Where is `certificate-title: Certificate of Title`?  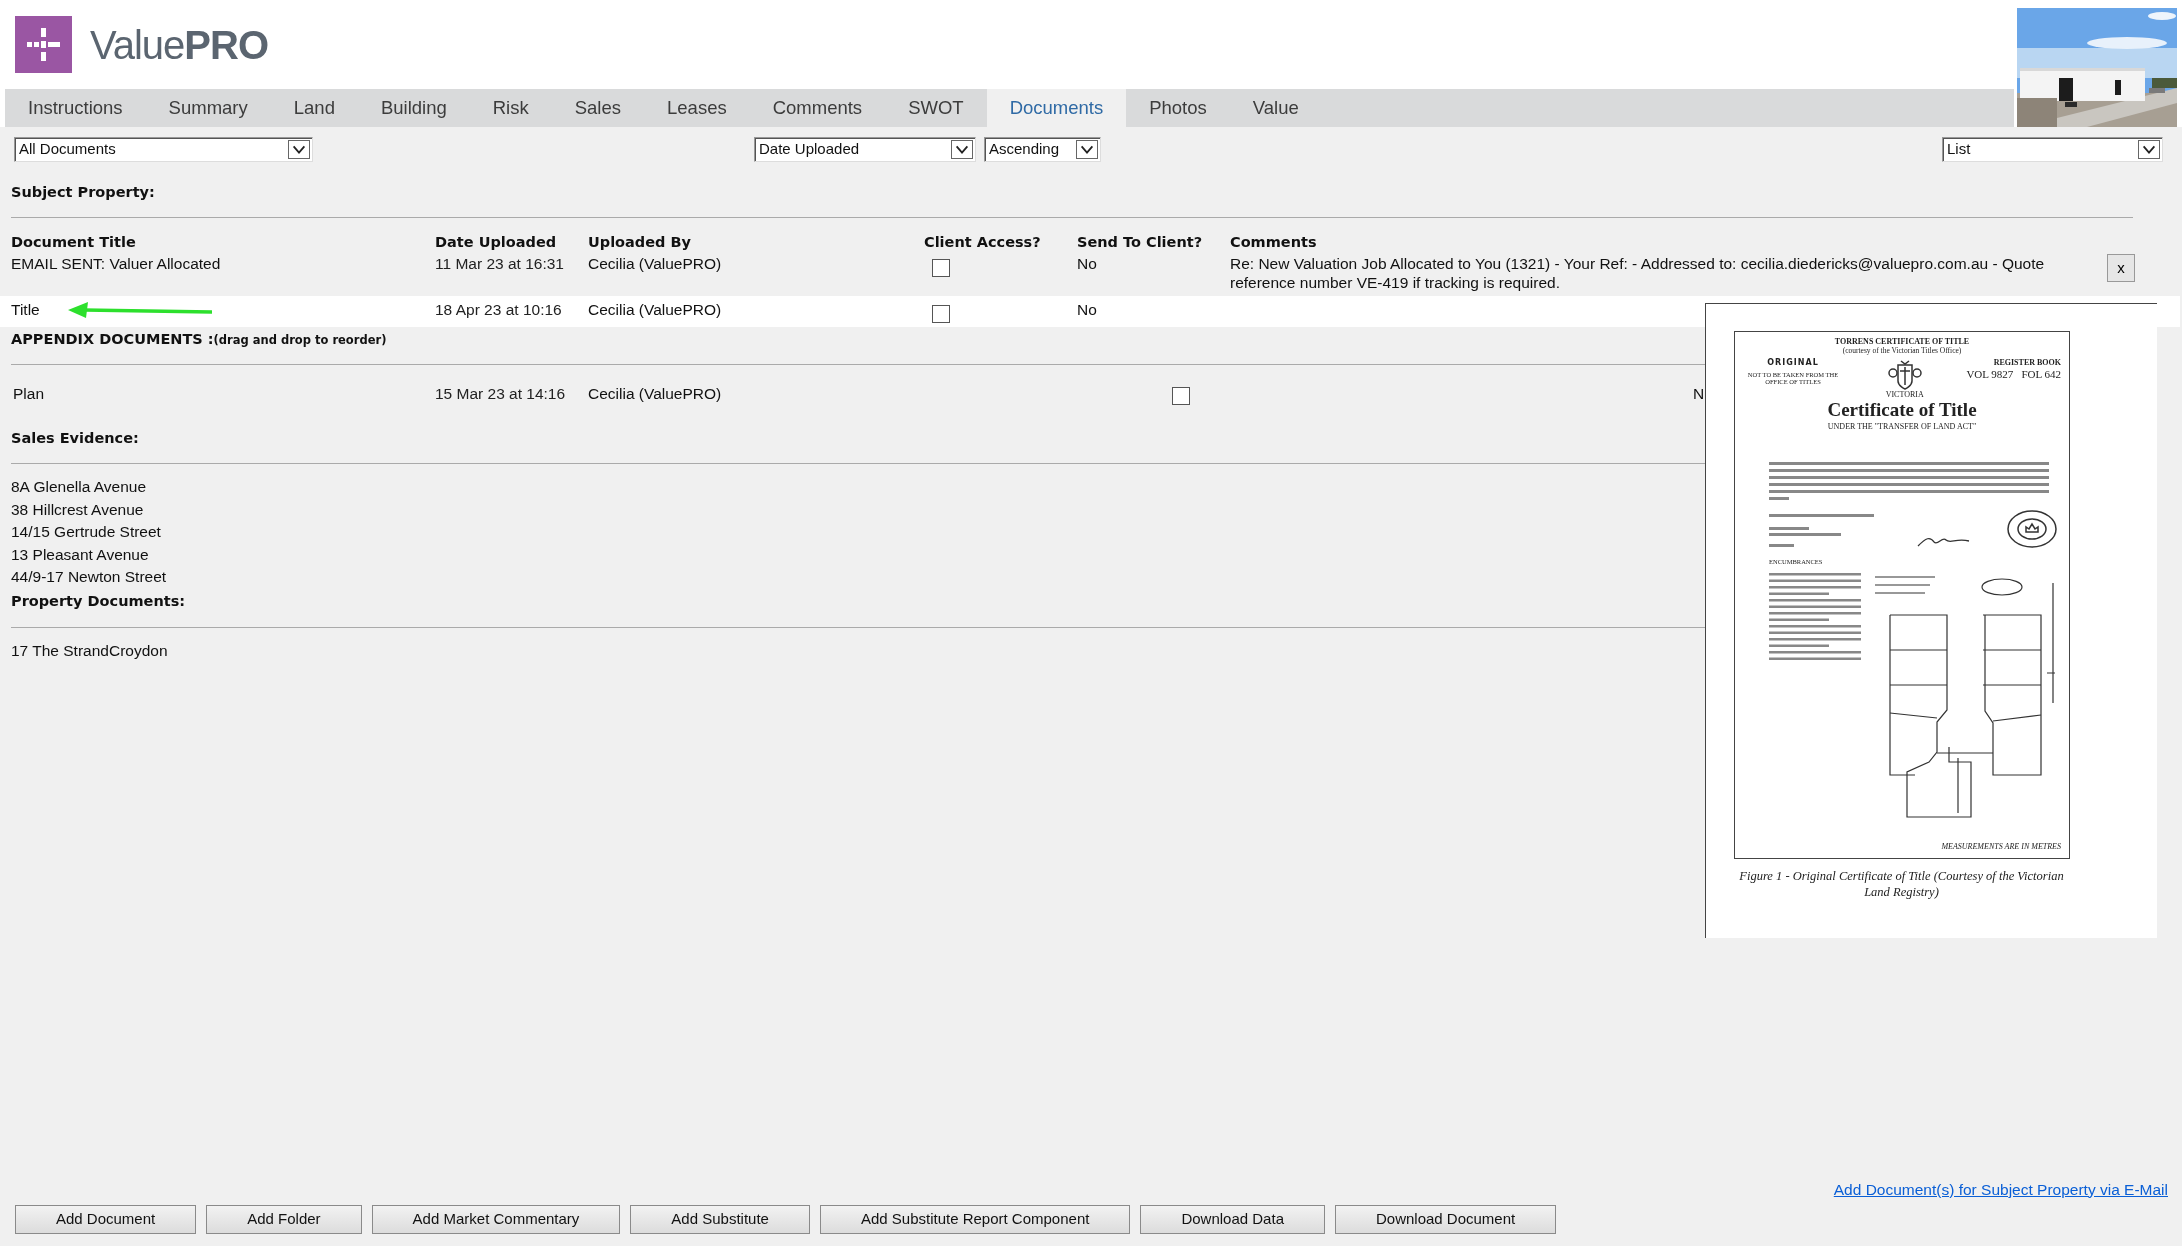
certificate-title: Certificate of Title is located at coordinates (1902, 410).